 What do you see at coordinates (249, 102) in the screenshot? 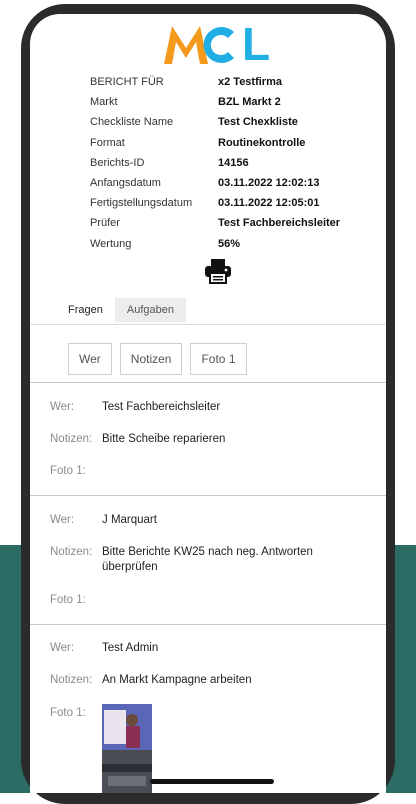
I see `meta-value: BZL Markt 2` at bounding box center [249, 102].